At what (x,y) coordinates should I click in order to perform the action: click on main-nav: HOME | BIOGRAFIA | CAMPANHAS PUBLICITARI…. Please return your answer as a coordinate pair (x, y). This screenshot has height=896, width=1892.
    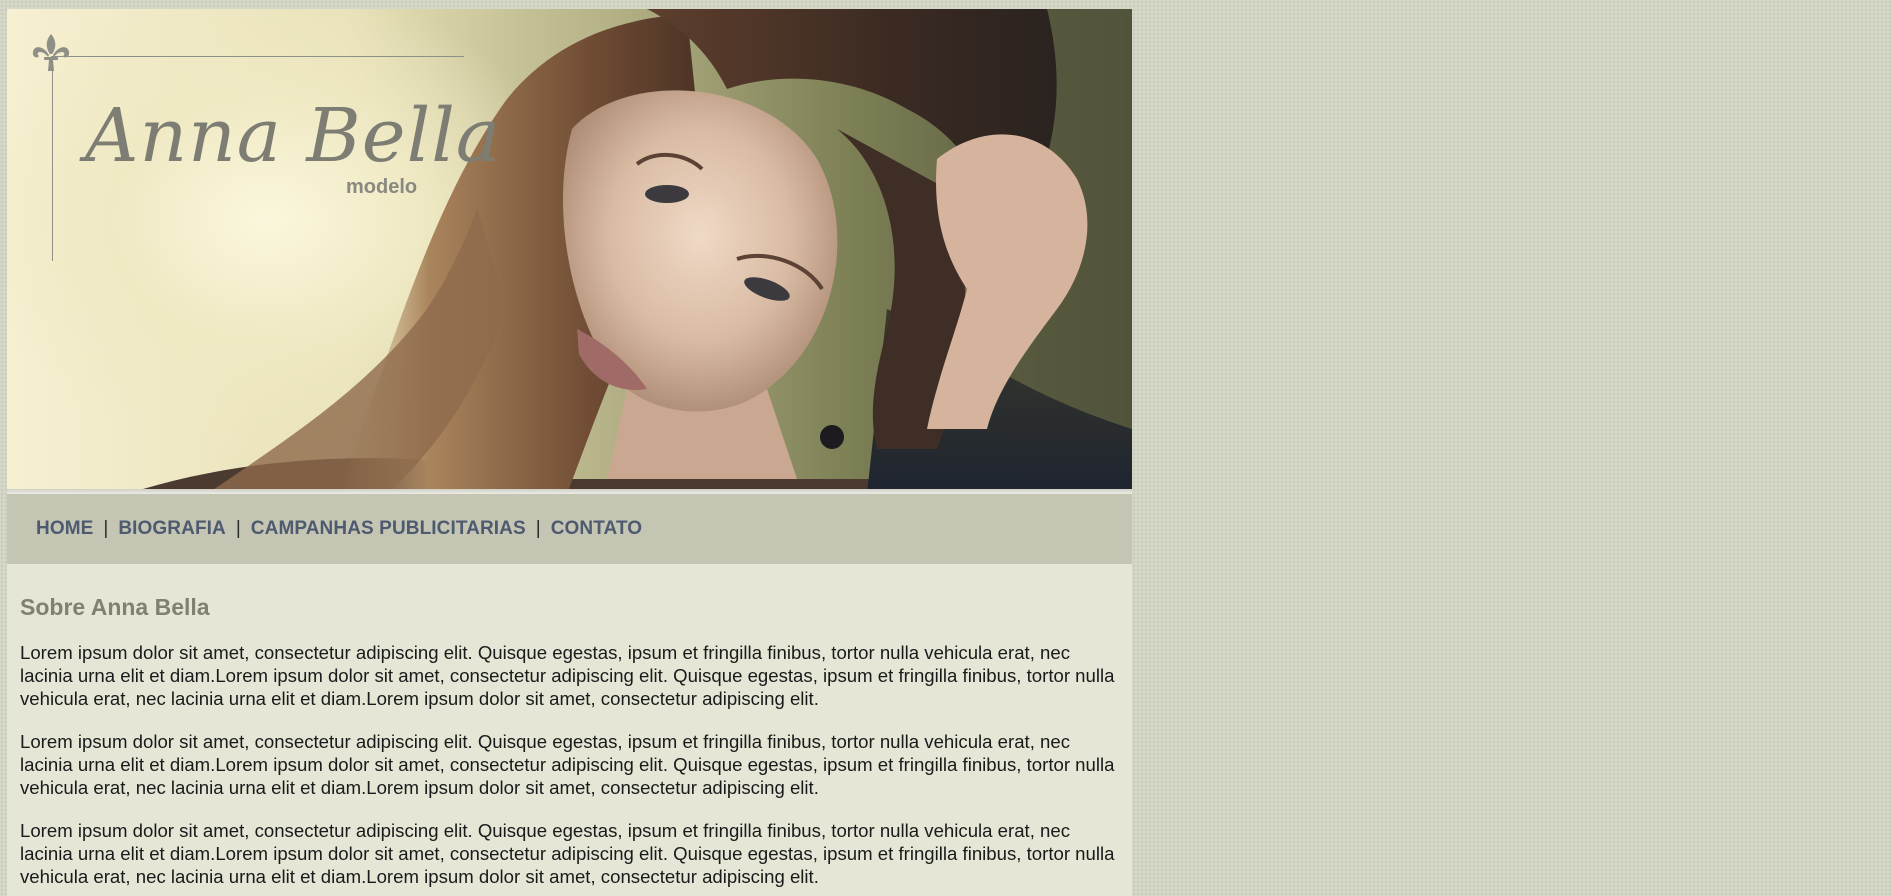
    Looking at the image, I should click on (569, 529).